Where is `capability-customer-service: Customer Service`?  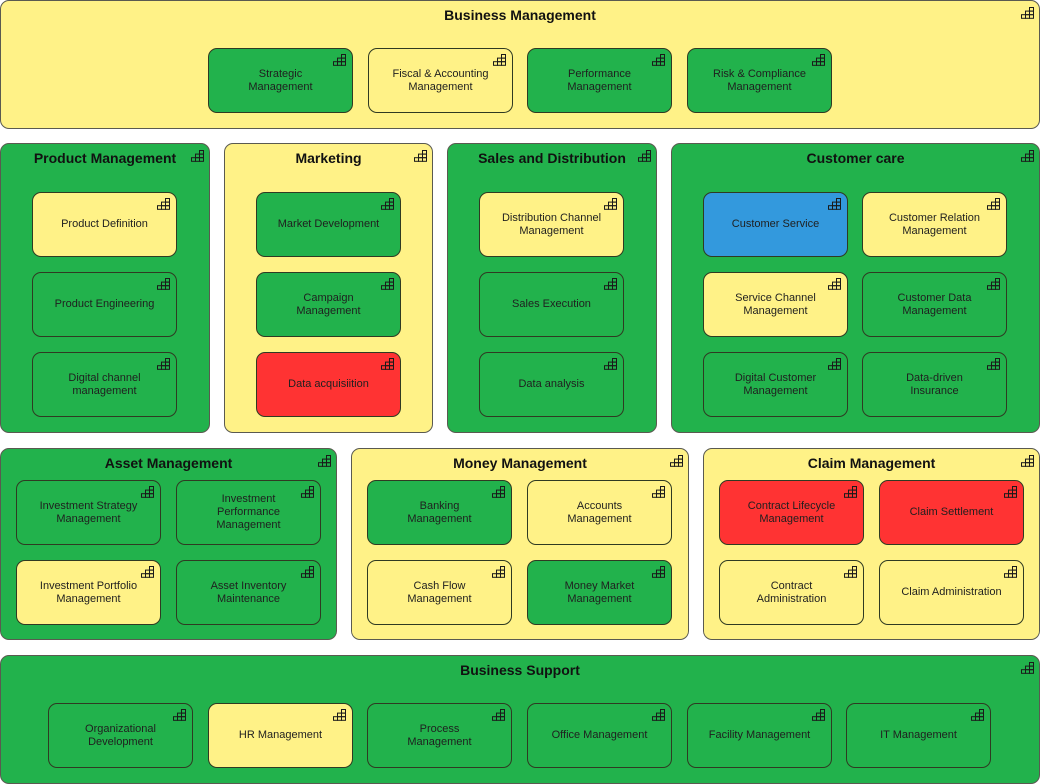
capability-customer-service: Customer Service is located at coordinates (775, 224).